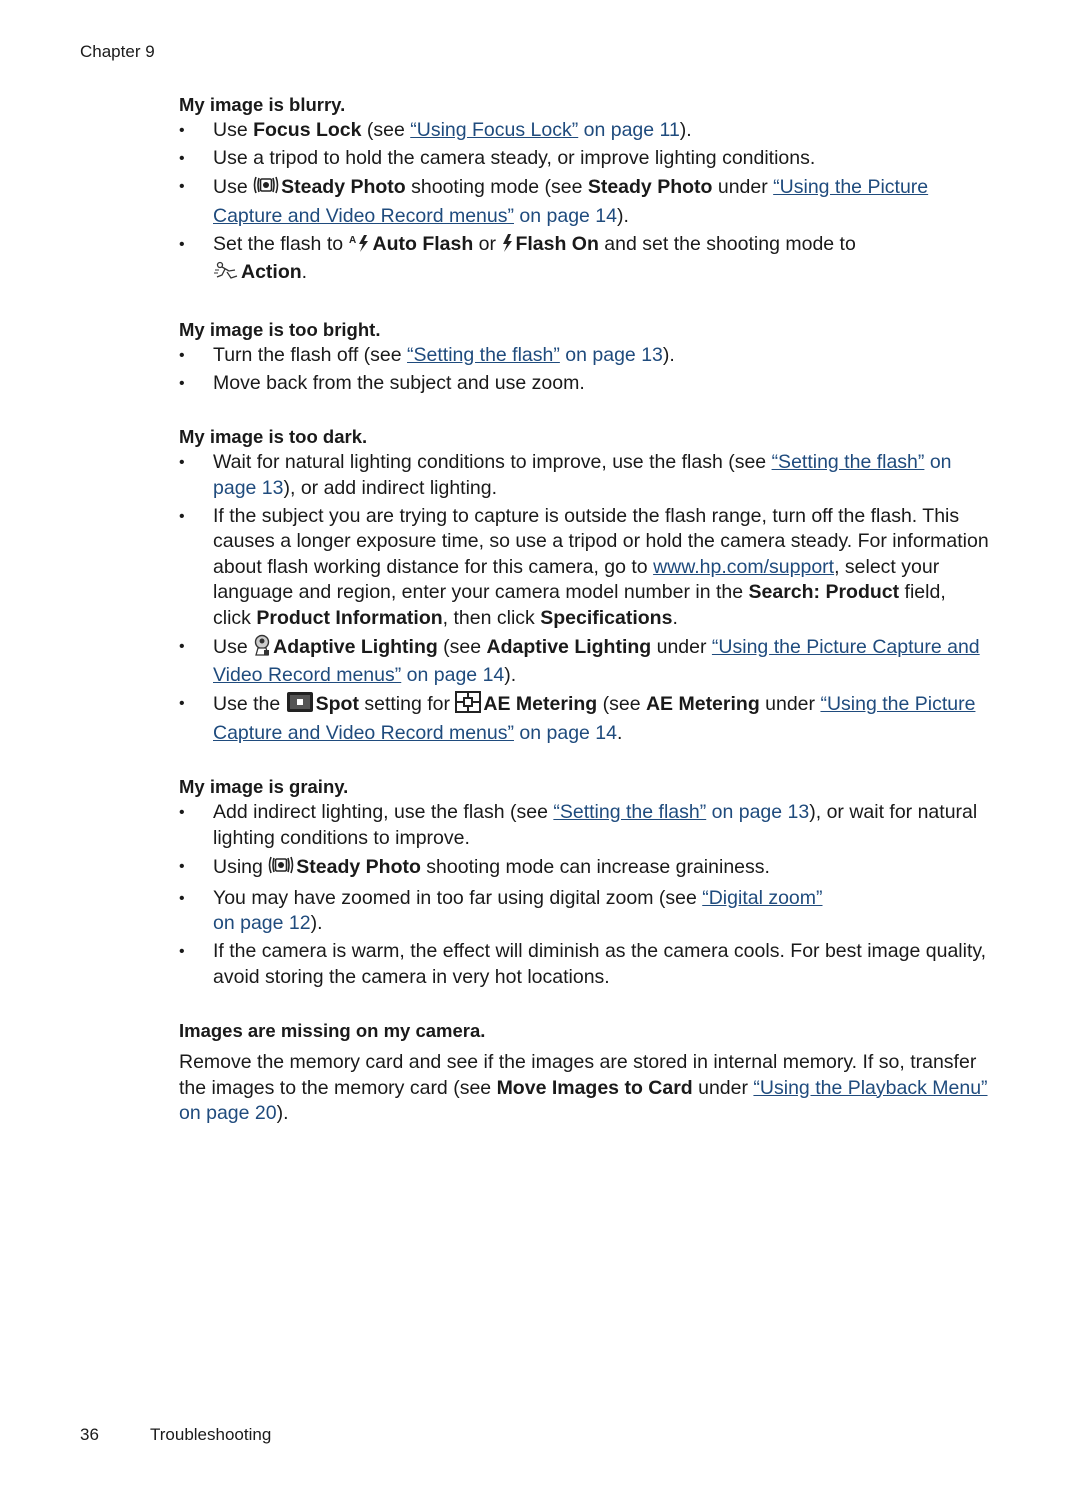 Image resolution: width=1080 pixels, height=1495 pixels. I want to click on flash-on-icon, so click(507, 247).